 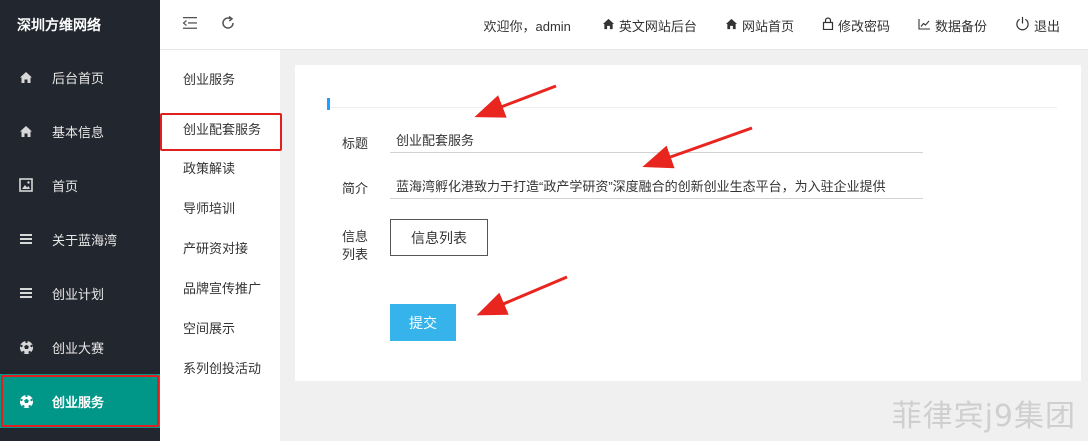 What do you see at coordinates (355, 245) in the screenshot?
I see `info-list-label: 信息 列表` at bounding box center [355, 245].